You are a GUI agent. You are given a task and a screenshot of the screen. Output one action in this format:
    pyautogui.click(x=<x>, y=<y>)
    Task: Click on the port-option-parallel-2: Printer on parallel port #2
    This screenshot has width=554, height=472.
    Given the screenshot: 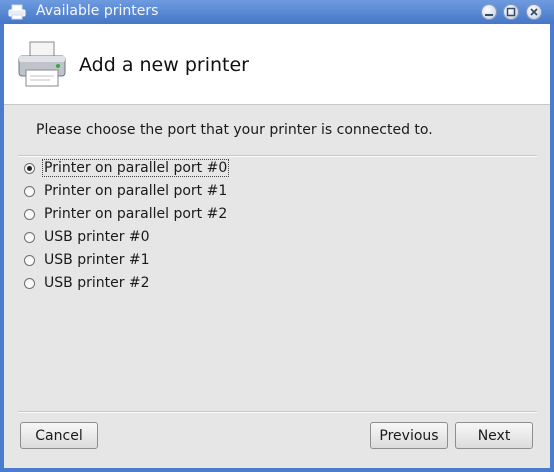 What is the action you would take?
    pyautogui.click(x=126, y=214)
    